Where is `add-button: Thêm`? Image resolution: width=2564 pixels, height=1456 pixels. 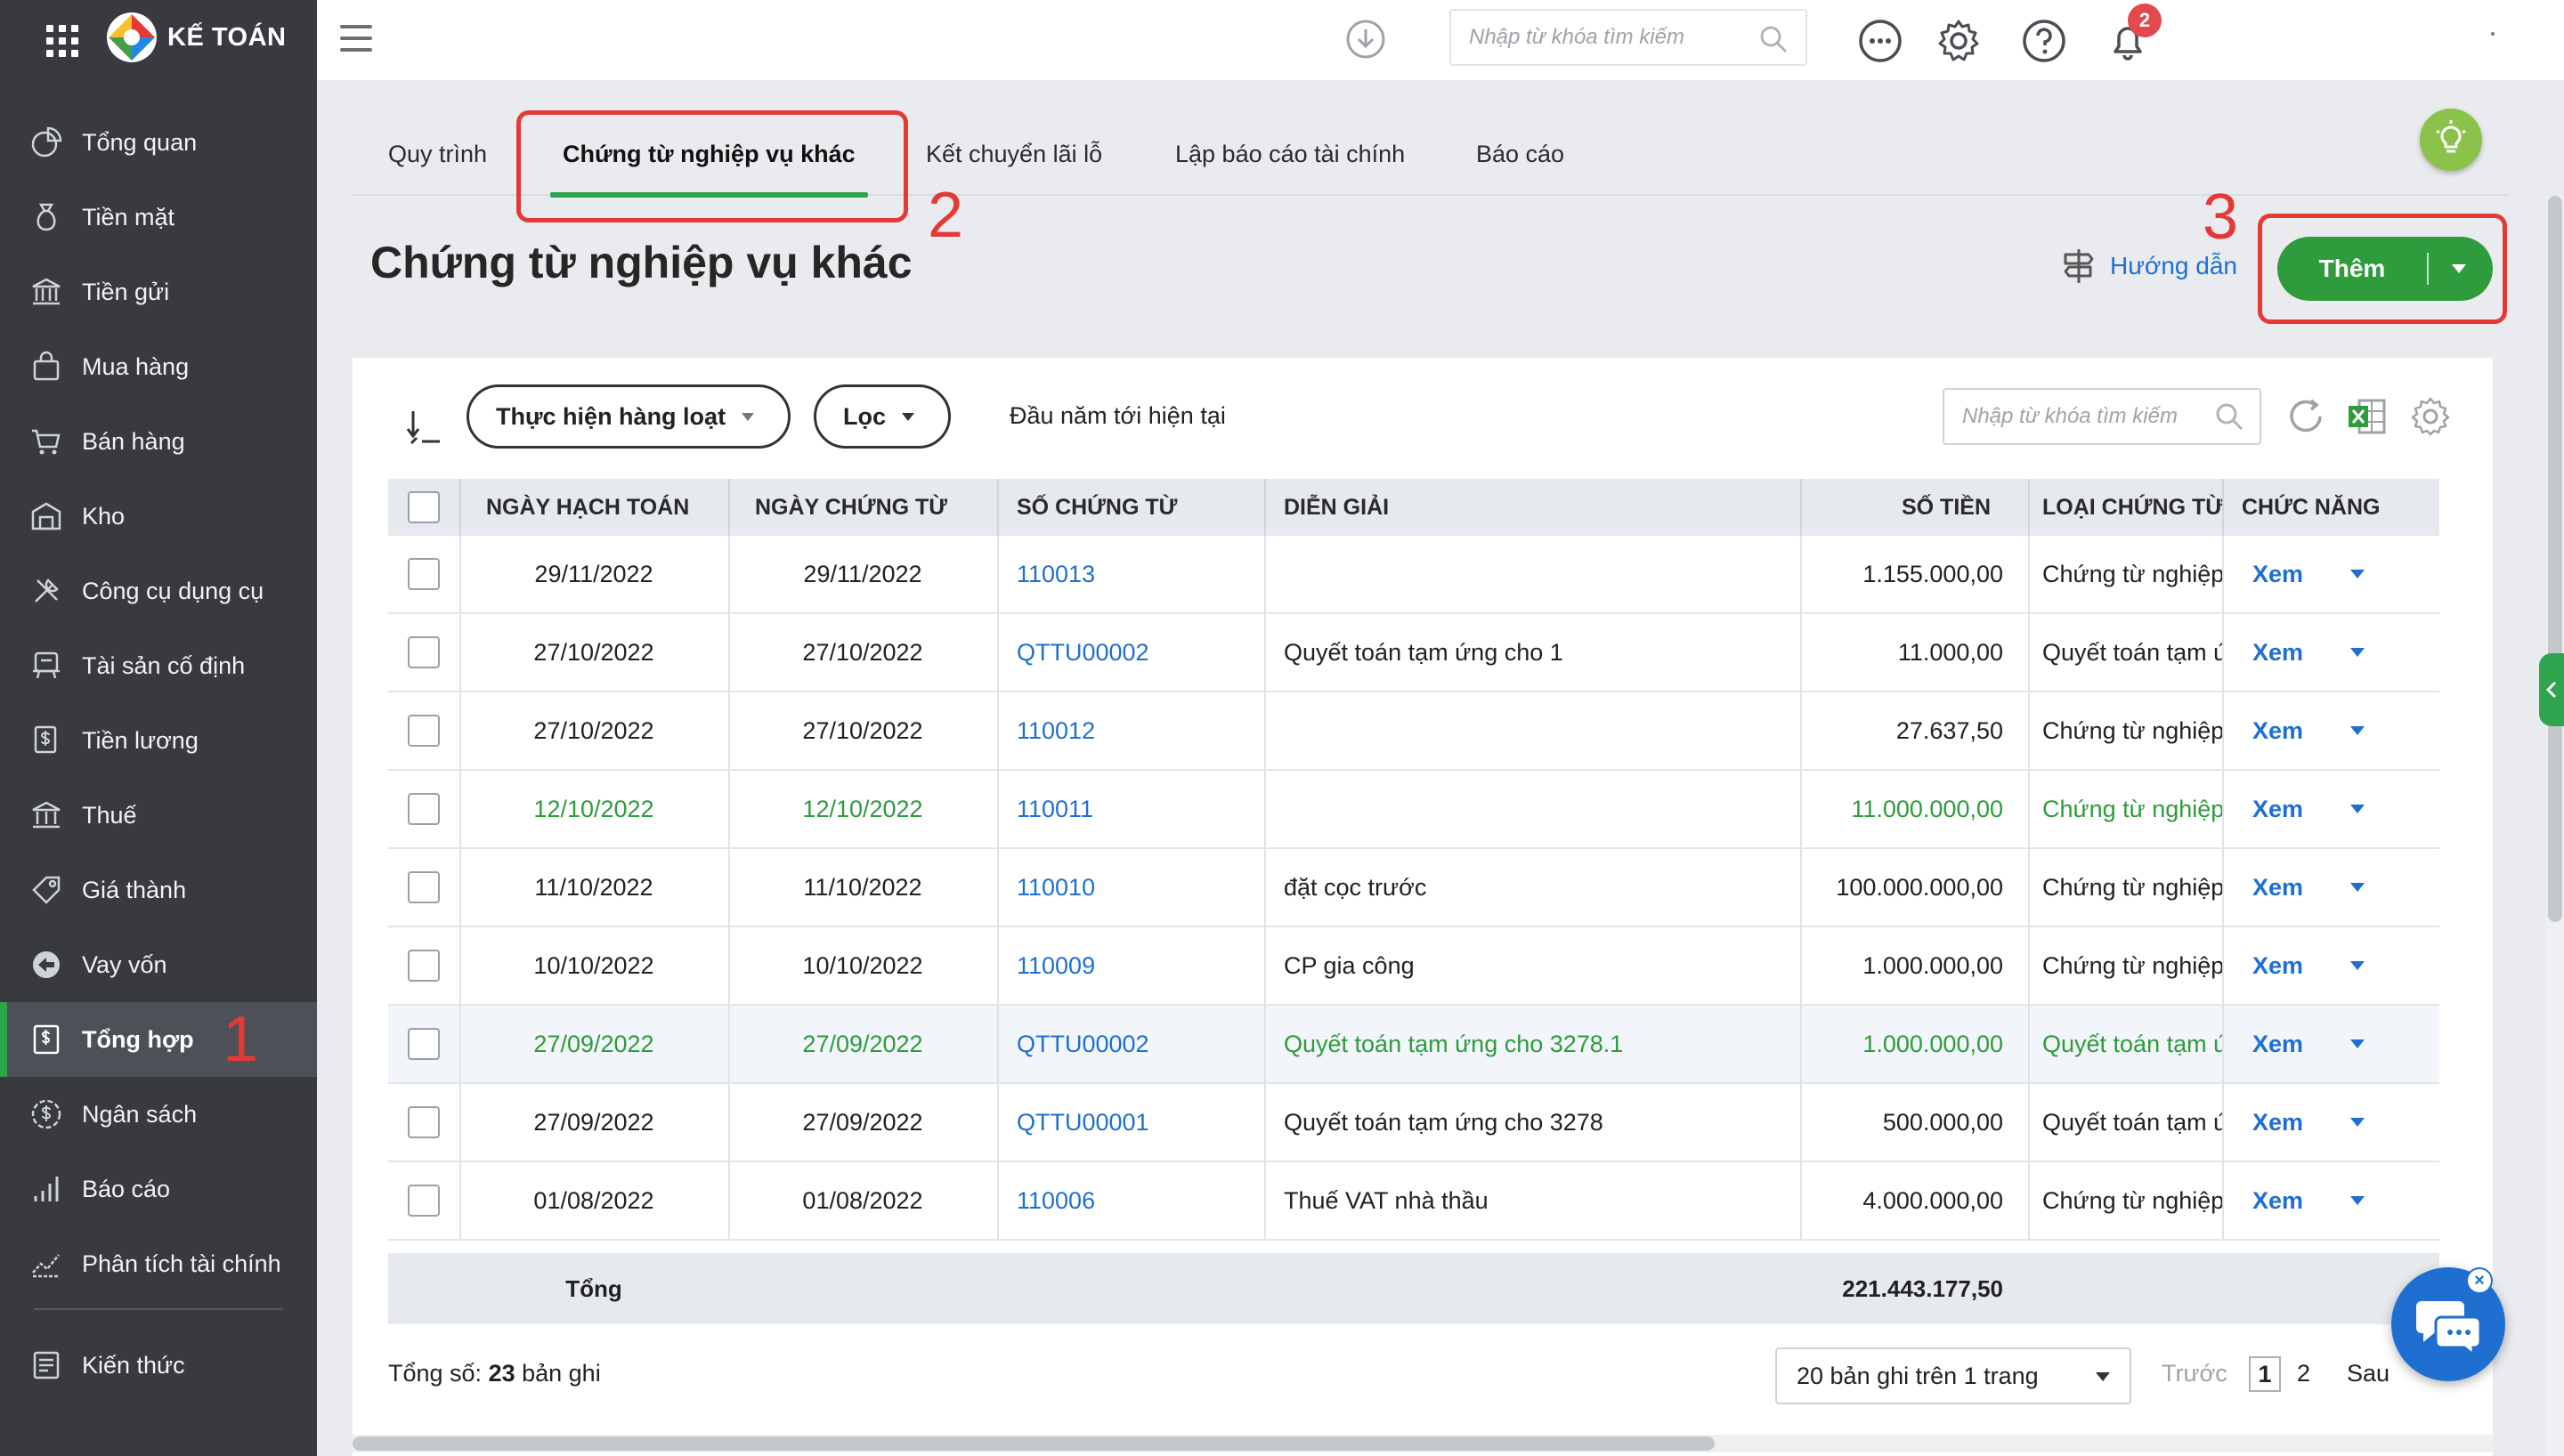
add-button: Thêm is located at coordinates (2385, 269).